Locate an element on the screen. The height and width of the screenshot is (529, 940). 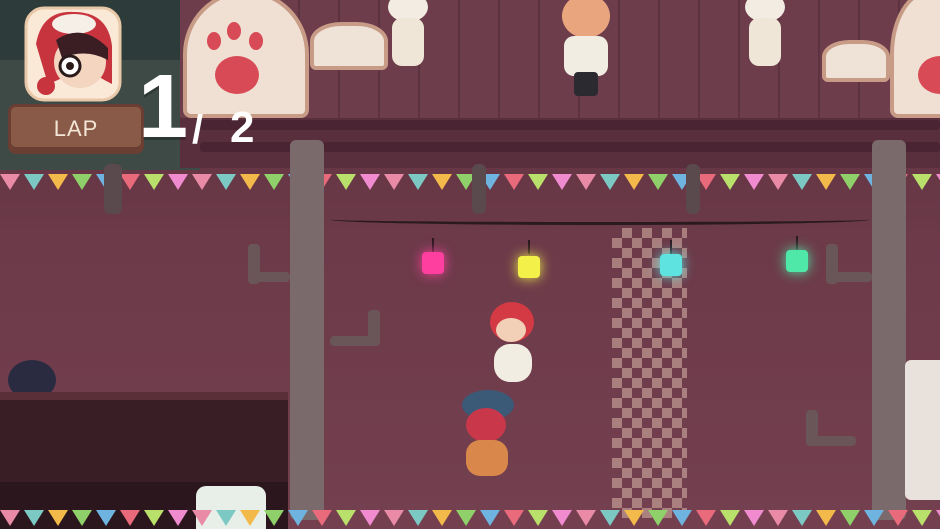
racer-hair is located at coordinates (486, 425).